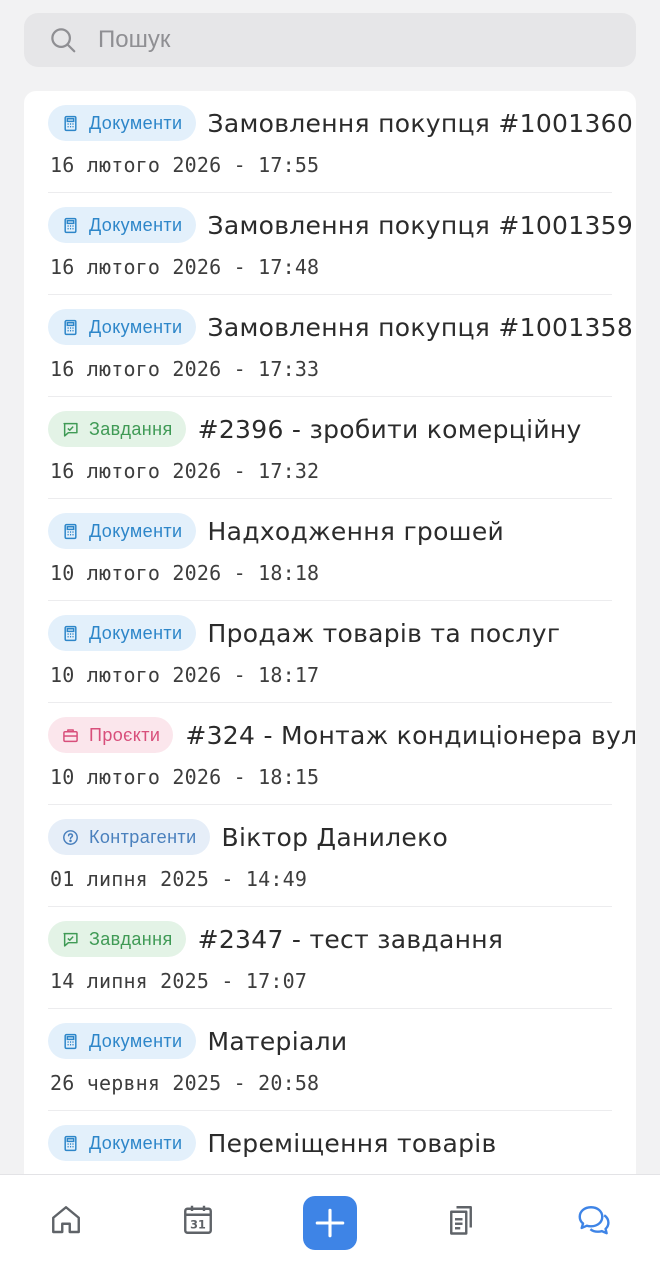 The height and width of the screenshot is (1265, 660). What do you see at coordinates (185, 675) in the screenshot?
I see `item-date: 10 лютого 2026 - 18:17` at bounding box center [185, 675].